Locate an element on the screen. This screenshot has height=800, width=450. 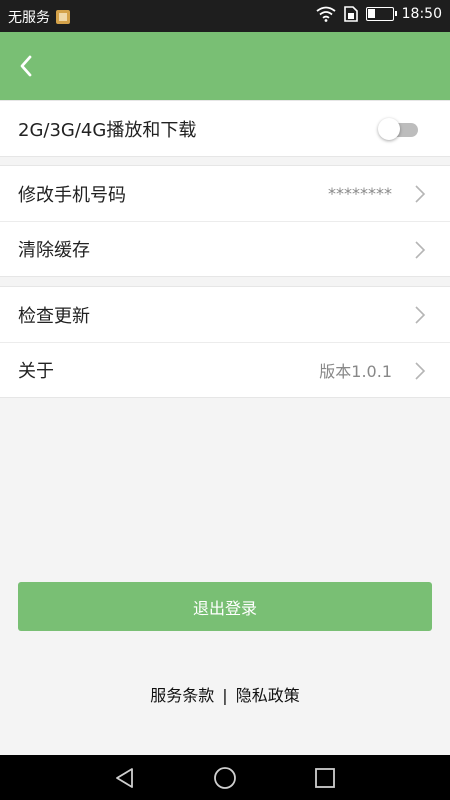
setting-label: 关于 is located at coordinates (36, 371).